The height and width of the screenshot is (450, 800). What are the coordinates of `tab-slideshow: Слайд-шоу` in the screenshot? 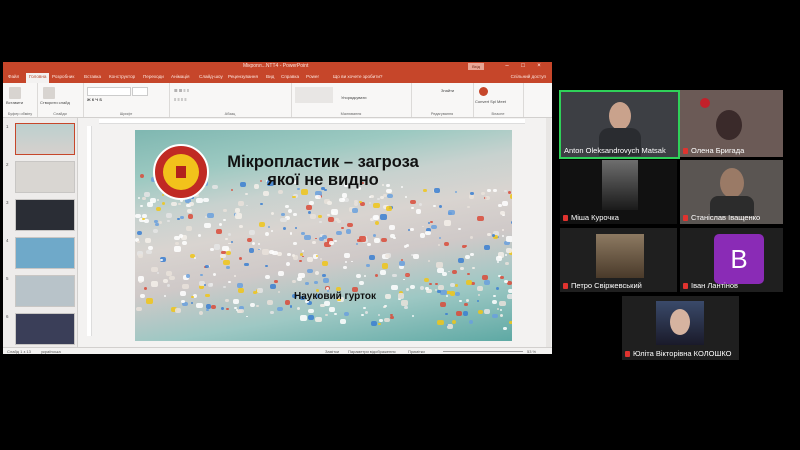 It's located at (211, 76).